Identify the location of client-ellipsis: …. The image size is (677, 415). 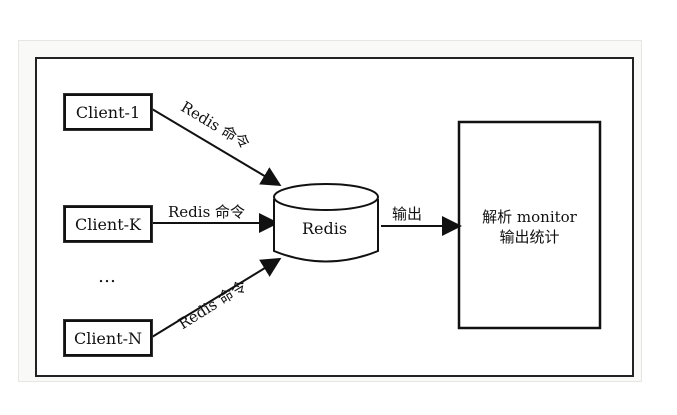
(107, 276).